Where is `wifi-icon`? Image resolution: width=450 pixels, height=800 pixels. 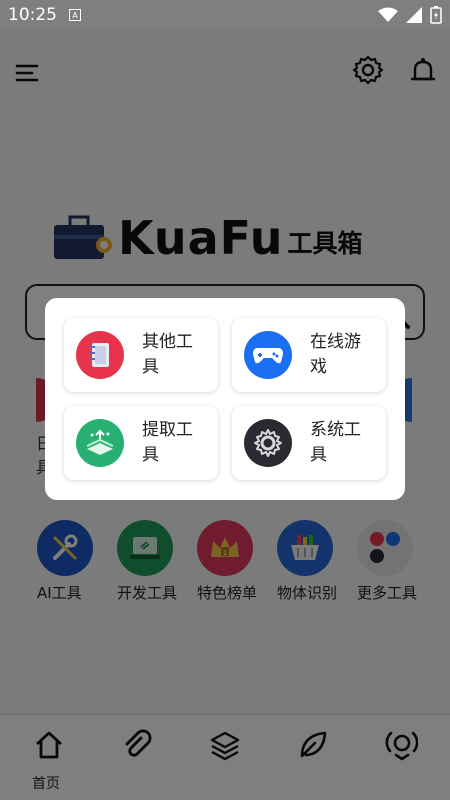 wifi-icon is located at coordinates (388, 14).